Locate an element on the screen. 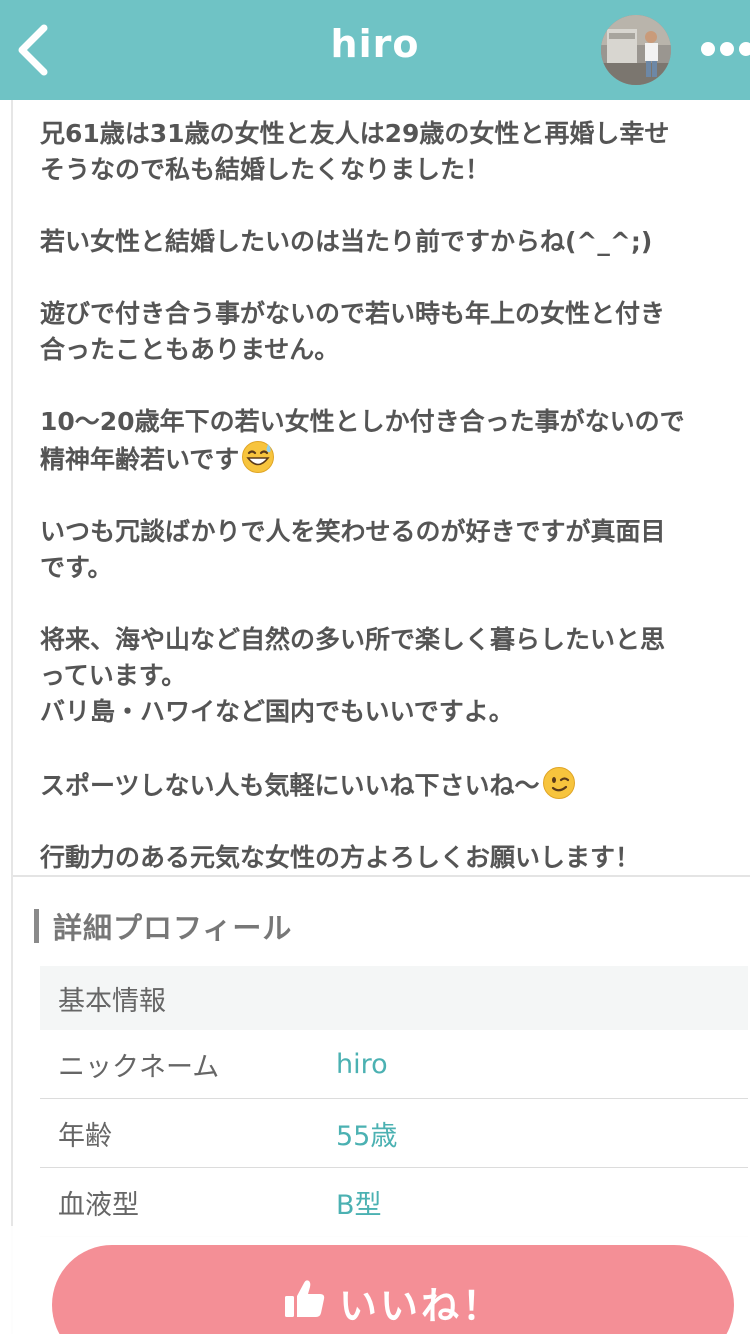  intro-paragraph: 若い女性と結婚したいのは当たり前ですからね(^_^;) is located at coordinates (346, 241).